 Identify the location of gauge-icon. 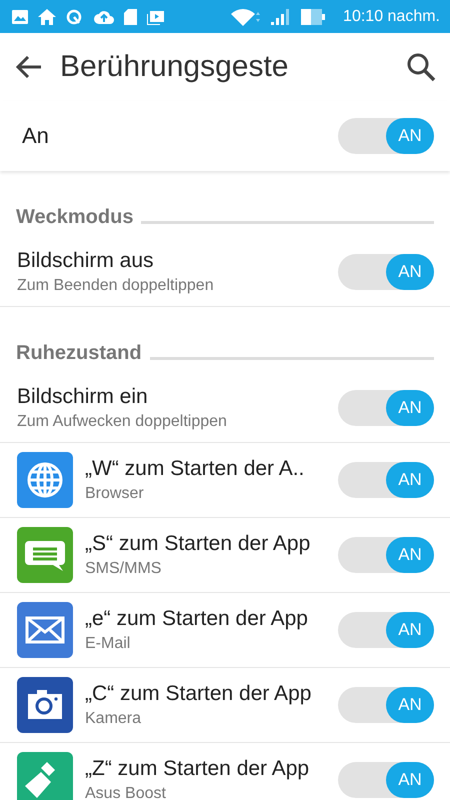
(75, 16).